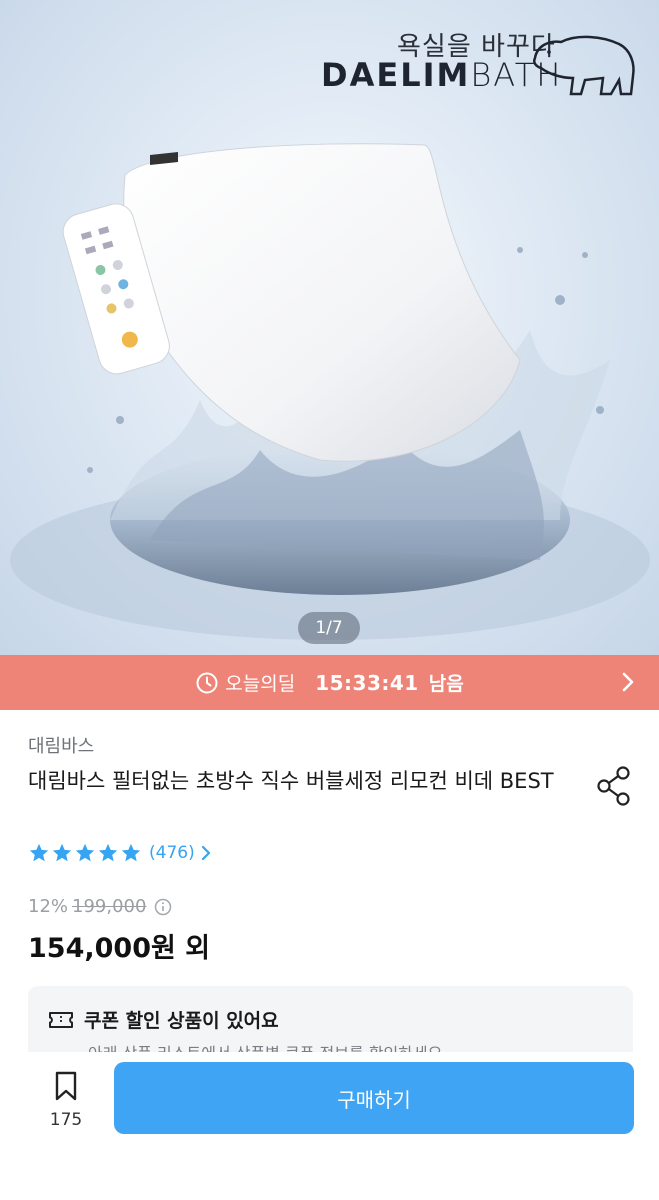 This screenshot has height=1200, width=659. I want to click on sale-price: 154,000원 외, so click(119, 948).